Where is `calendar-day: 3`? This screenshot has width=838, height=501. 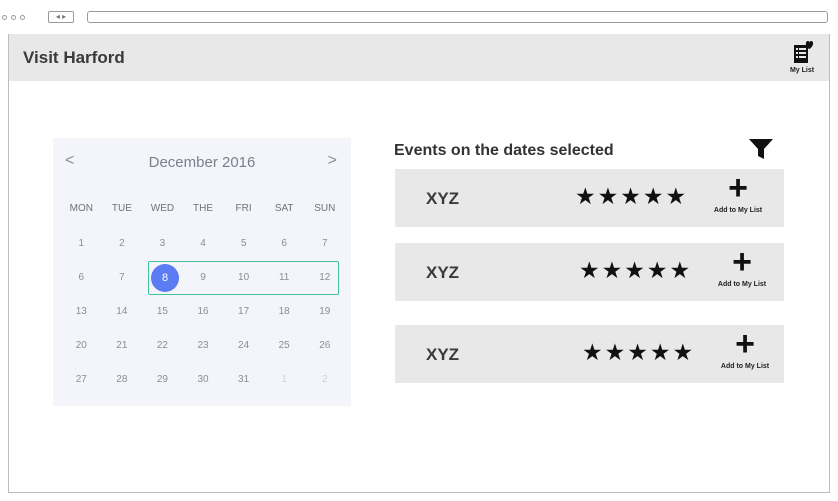
calendar-day: 3 is located at coordinates (162, 244).